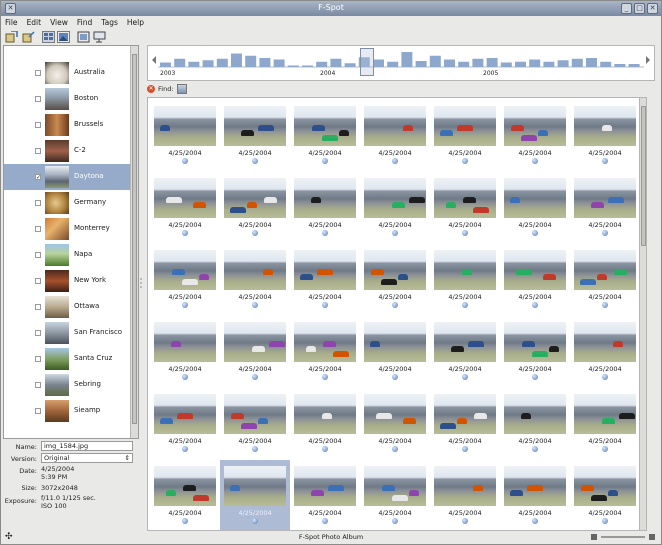 The height and width of the screenshot is (545, 662). Describe the element at coordinates (67, 333) in the screenshot. I see `tag-item-san-francisco: San Francisco` at that location.